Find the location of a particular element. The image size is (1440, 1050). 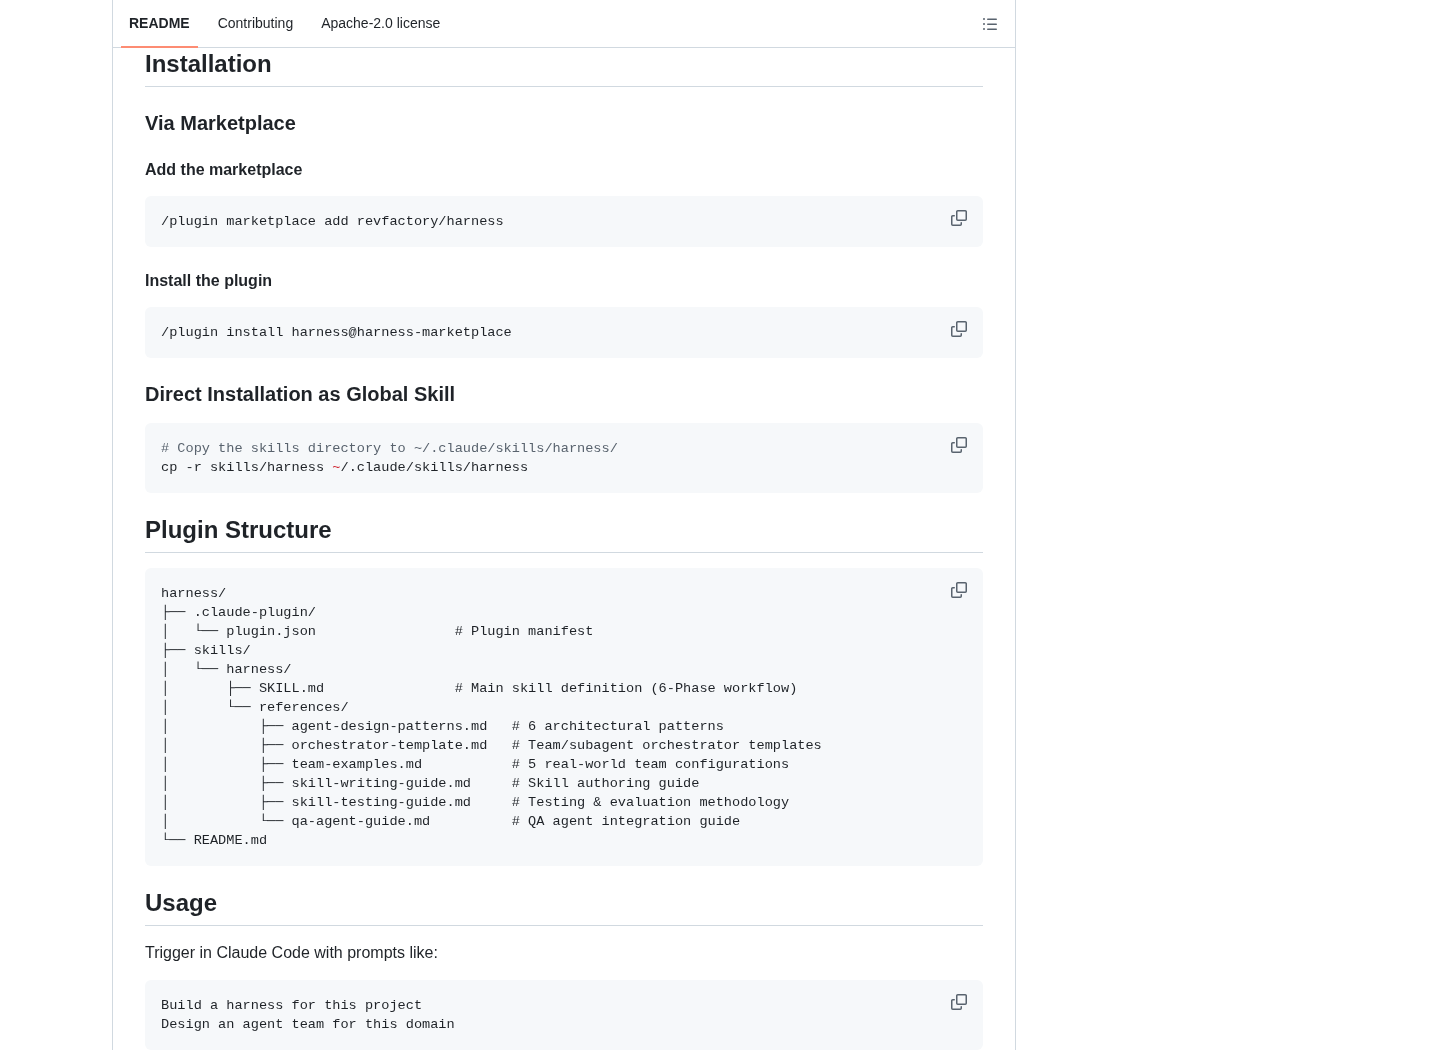

code-line: /plugin marketplace add revfactory/harness is located at coordinates (332, 222).